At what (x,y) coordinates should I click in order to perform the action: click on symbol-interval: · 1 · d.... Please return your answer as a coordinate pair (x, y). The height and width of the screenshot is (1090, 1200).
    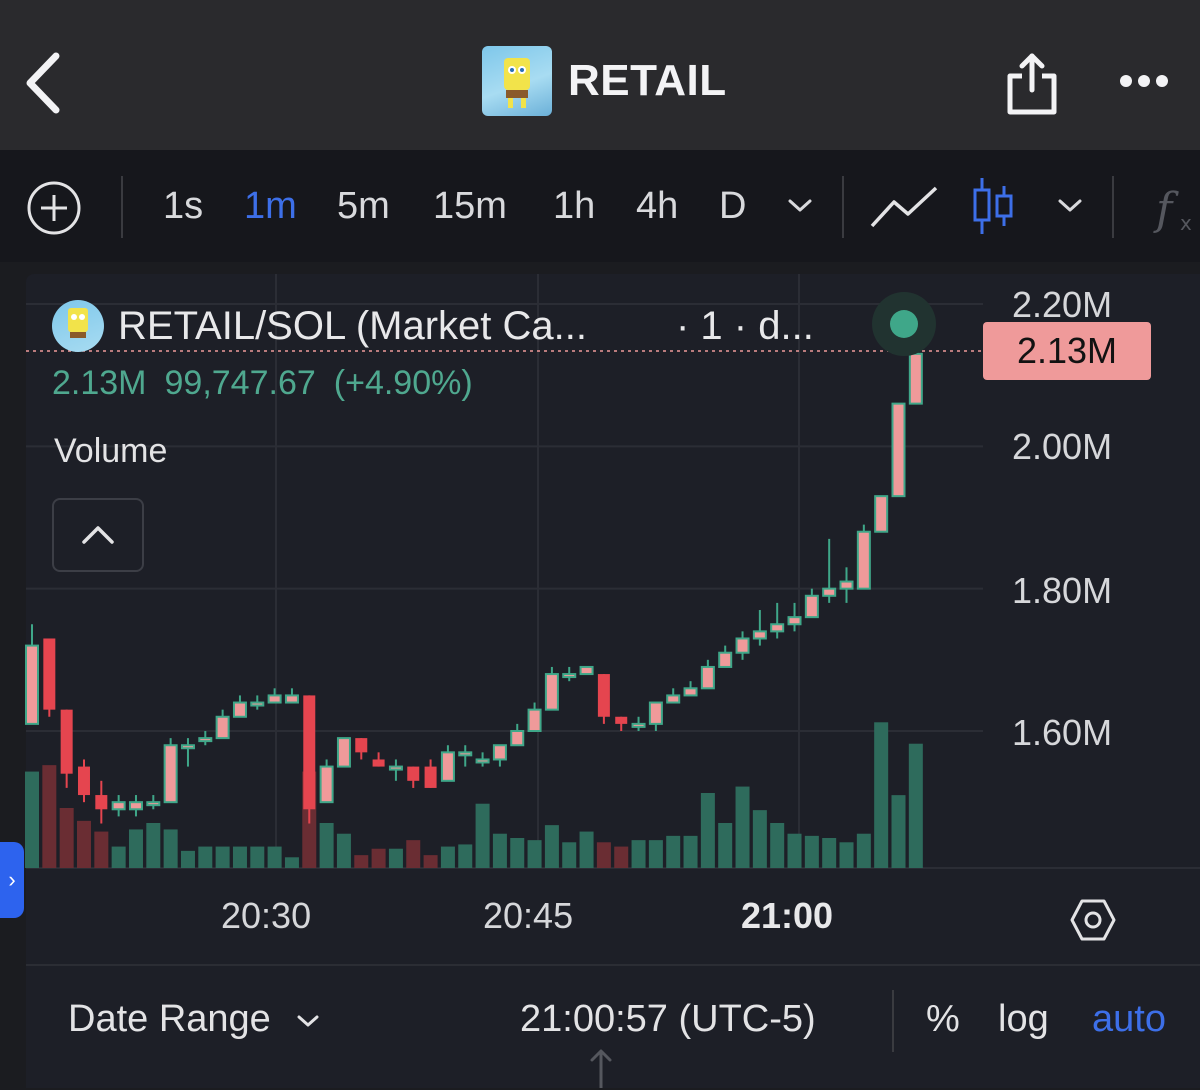
    Looking at the image, I should click on (745, 326).